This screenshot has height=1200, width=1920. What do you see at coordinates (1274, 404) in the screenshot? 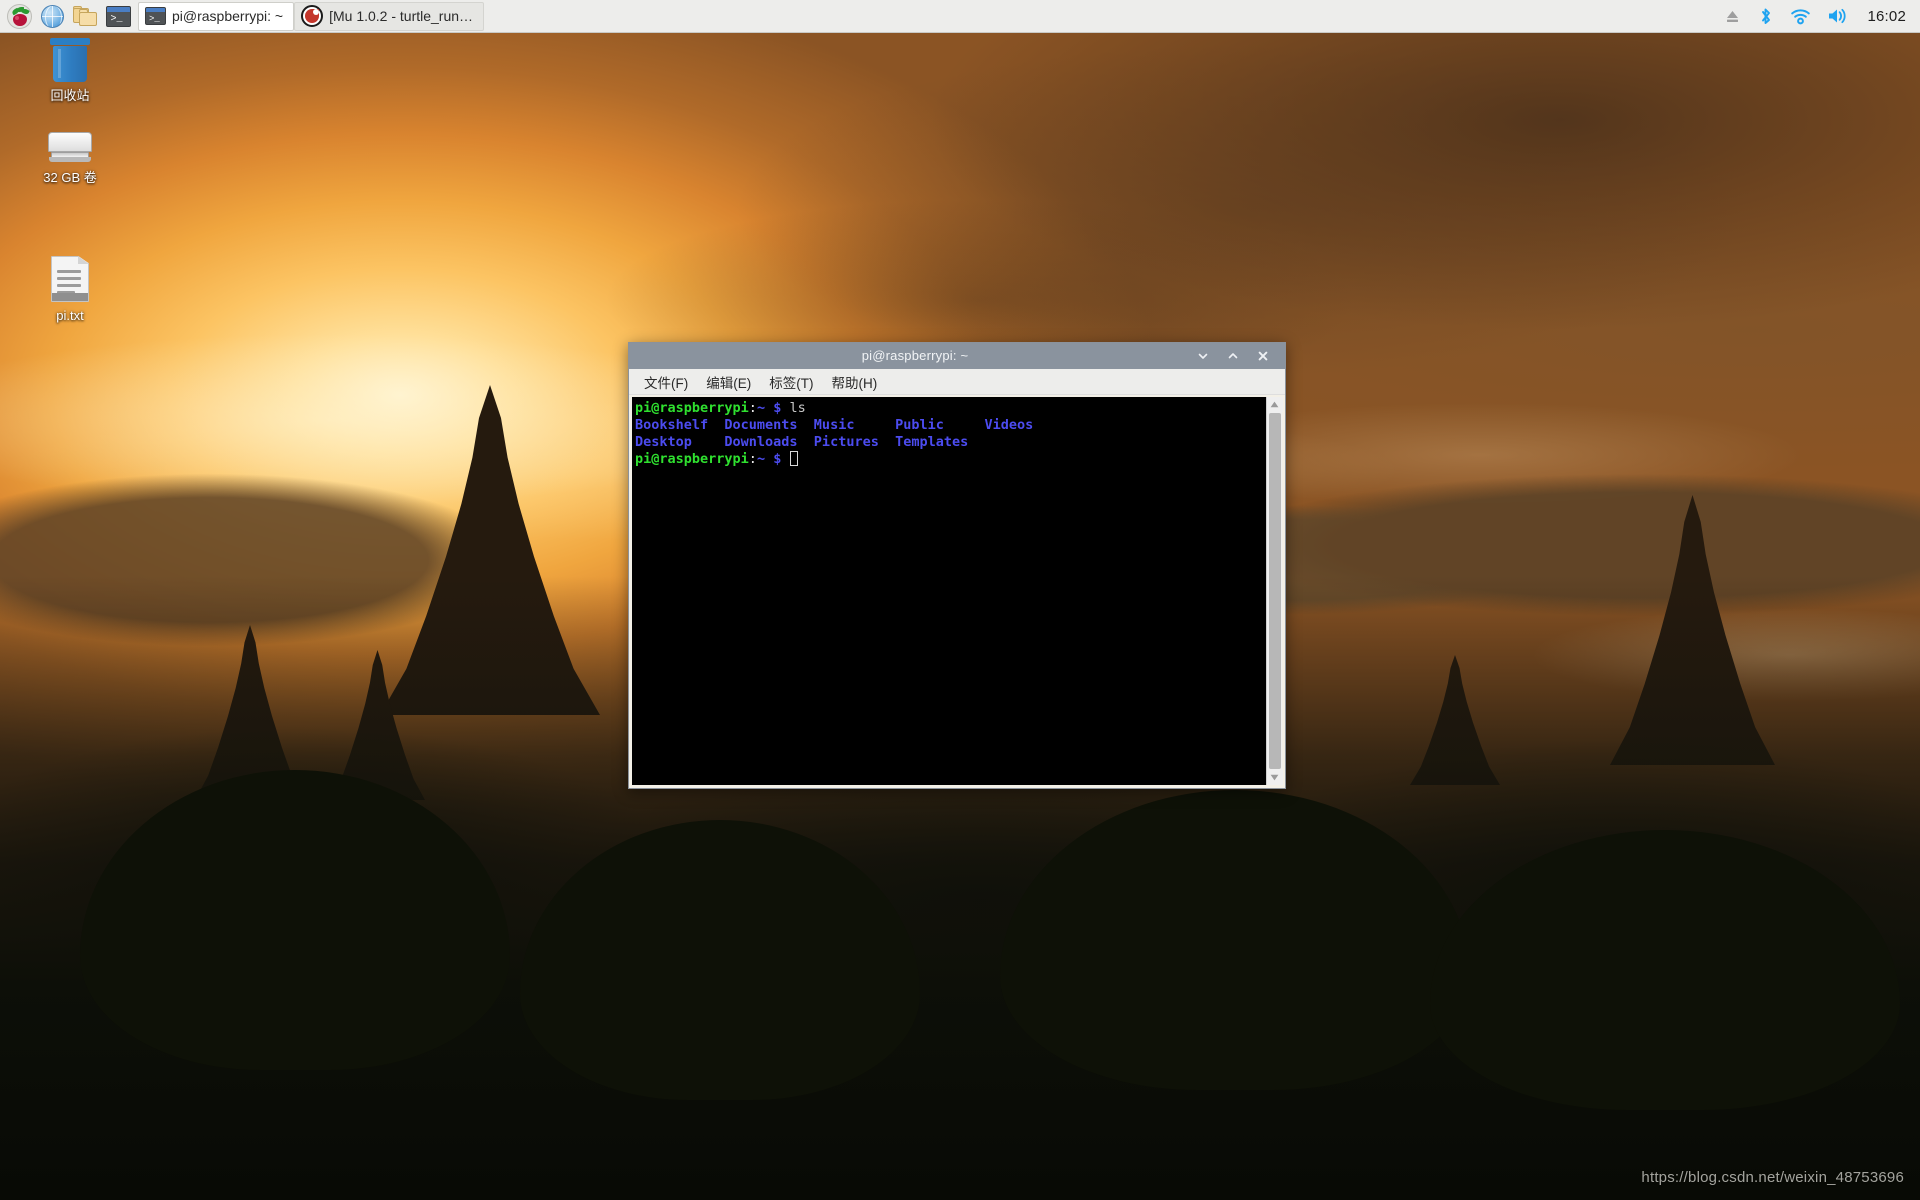
I see `scroll-up-icon` at bounding box center [1274, 404].